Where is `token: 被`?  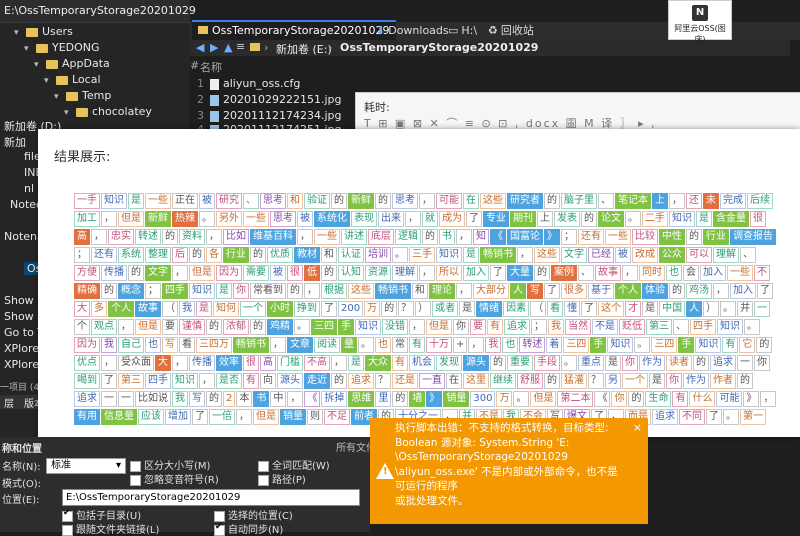 token: 被 is located at coordinates (623, 255).